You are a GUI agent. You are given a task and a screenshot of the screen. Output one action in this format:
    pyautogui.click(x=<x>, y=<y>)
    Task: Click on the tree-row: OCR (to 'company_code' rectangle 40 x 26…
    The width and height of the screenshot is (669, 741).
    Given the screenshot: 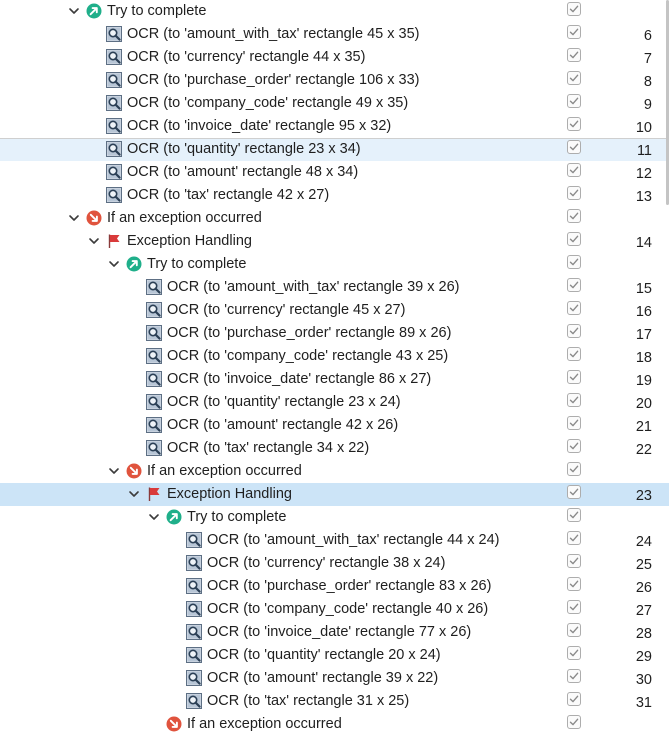 What is the action you would take?
    pyautogui.click(x=334, y=609)
    